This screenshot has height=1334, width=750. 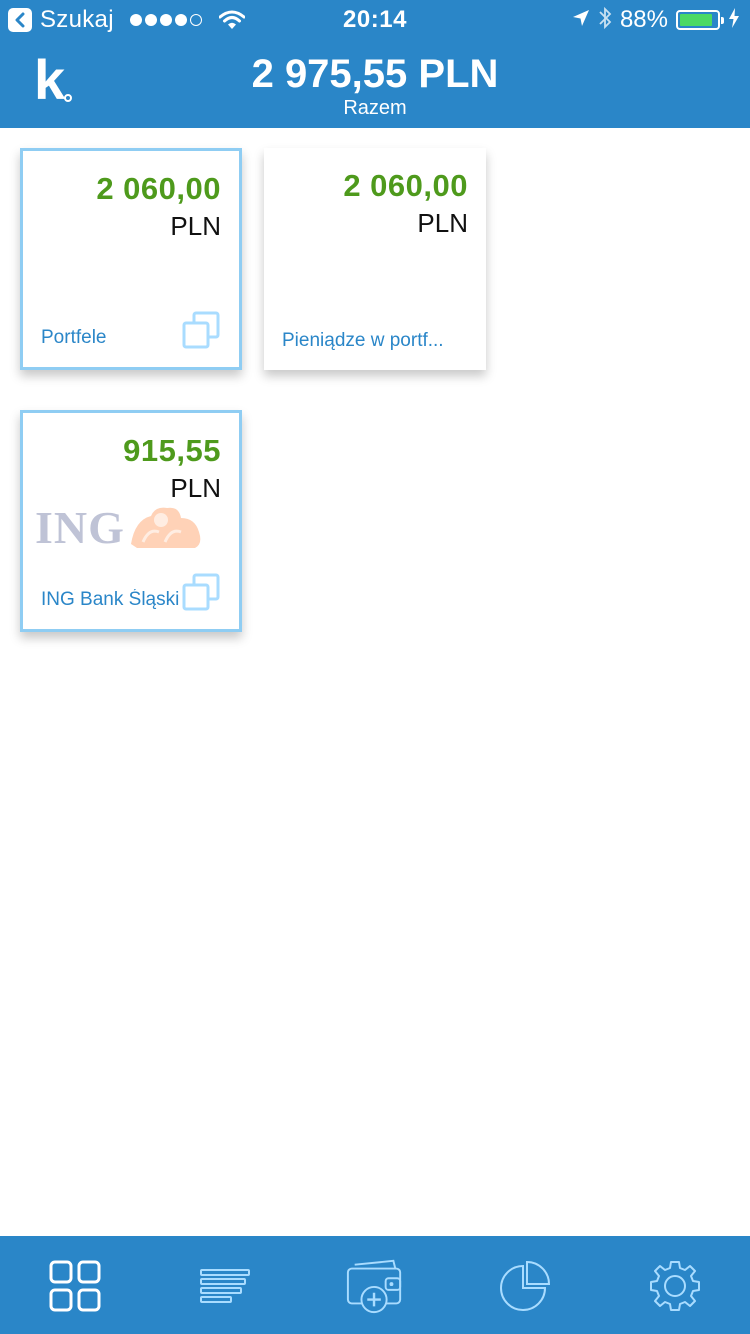 I want to click on tile-label: ING Bank Śląski, so click(x=110, y=599).